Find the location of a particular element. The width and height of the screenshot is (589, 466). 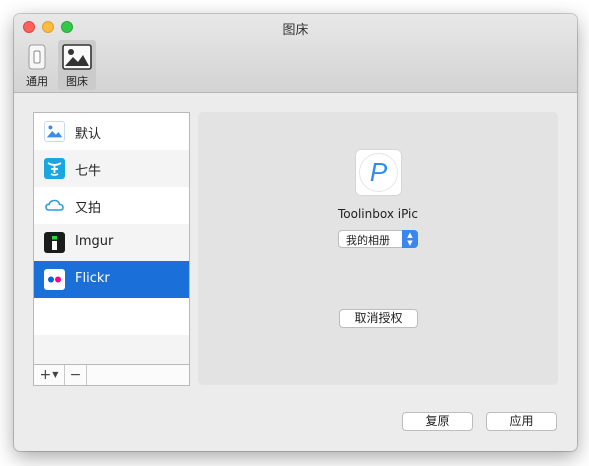

host-list-item-flickr: Flickr is located at coordinates (111, 279).